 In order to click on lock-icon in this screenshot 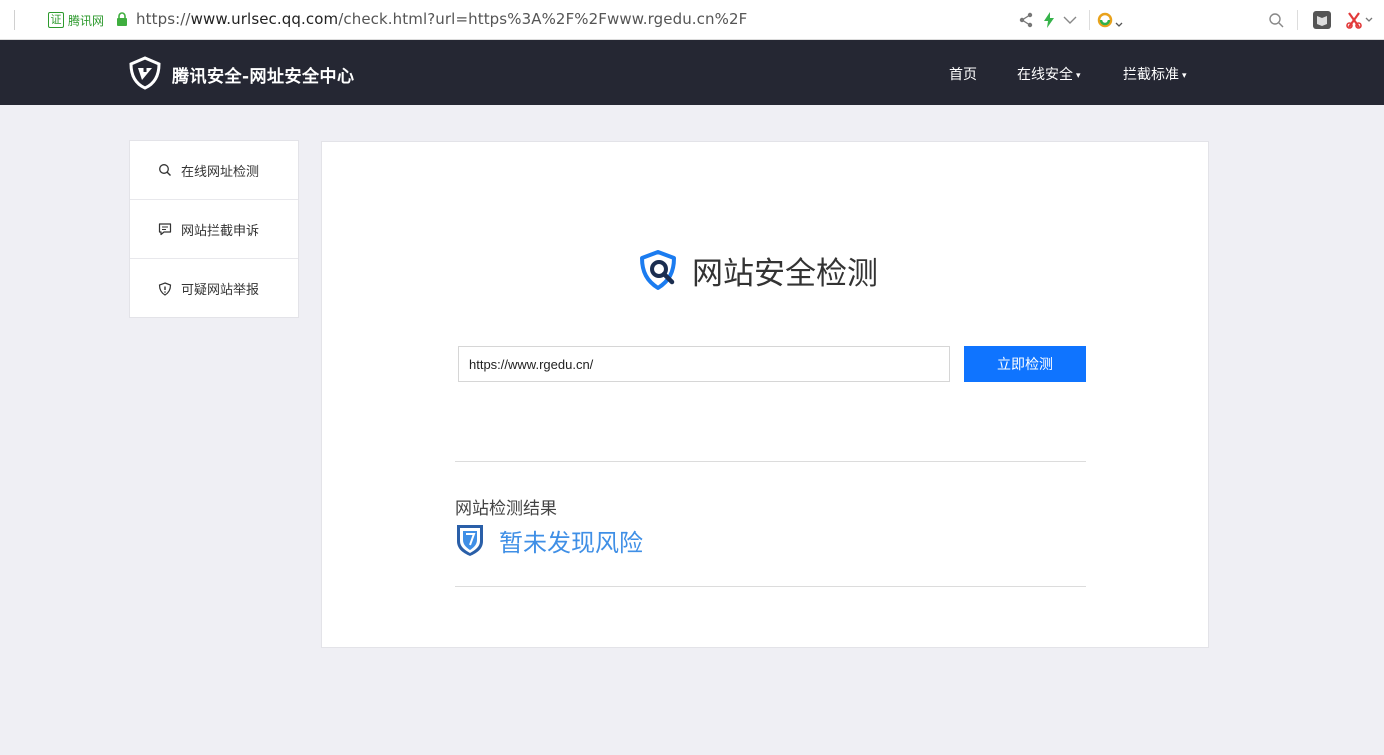, I will do `click(122, 19)`.